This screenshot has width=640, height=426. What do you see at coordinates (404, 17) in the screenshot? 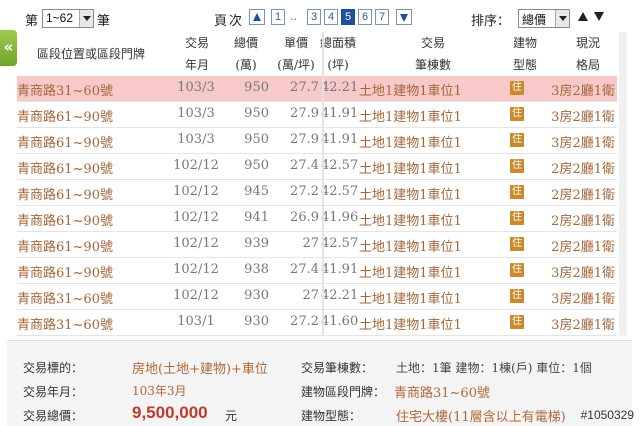
I see `next-page-icon` at bounding box center [404, 17].